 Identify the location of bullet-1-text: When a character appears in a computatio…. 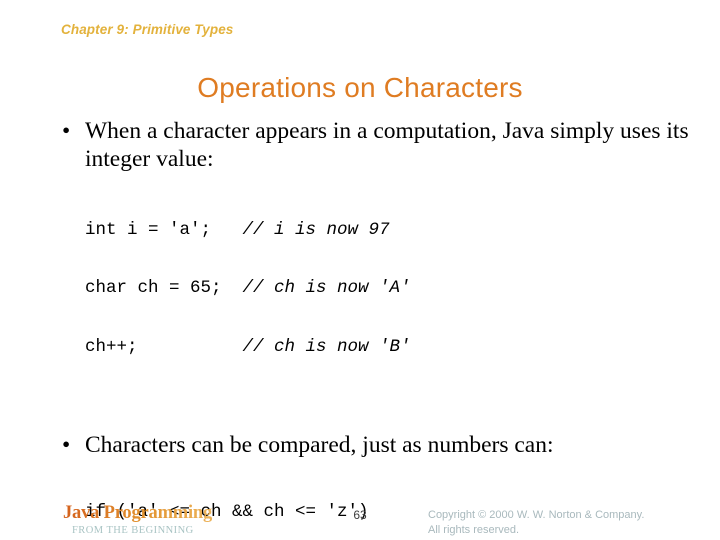
(387, 145).